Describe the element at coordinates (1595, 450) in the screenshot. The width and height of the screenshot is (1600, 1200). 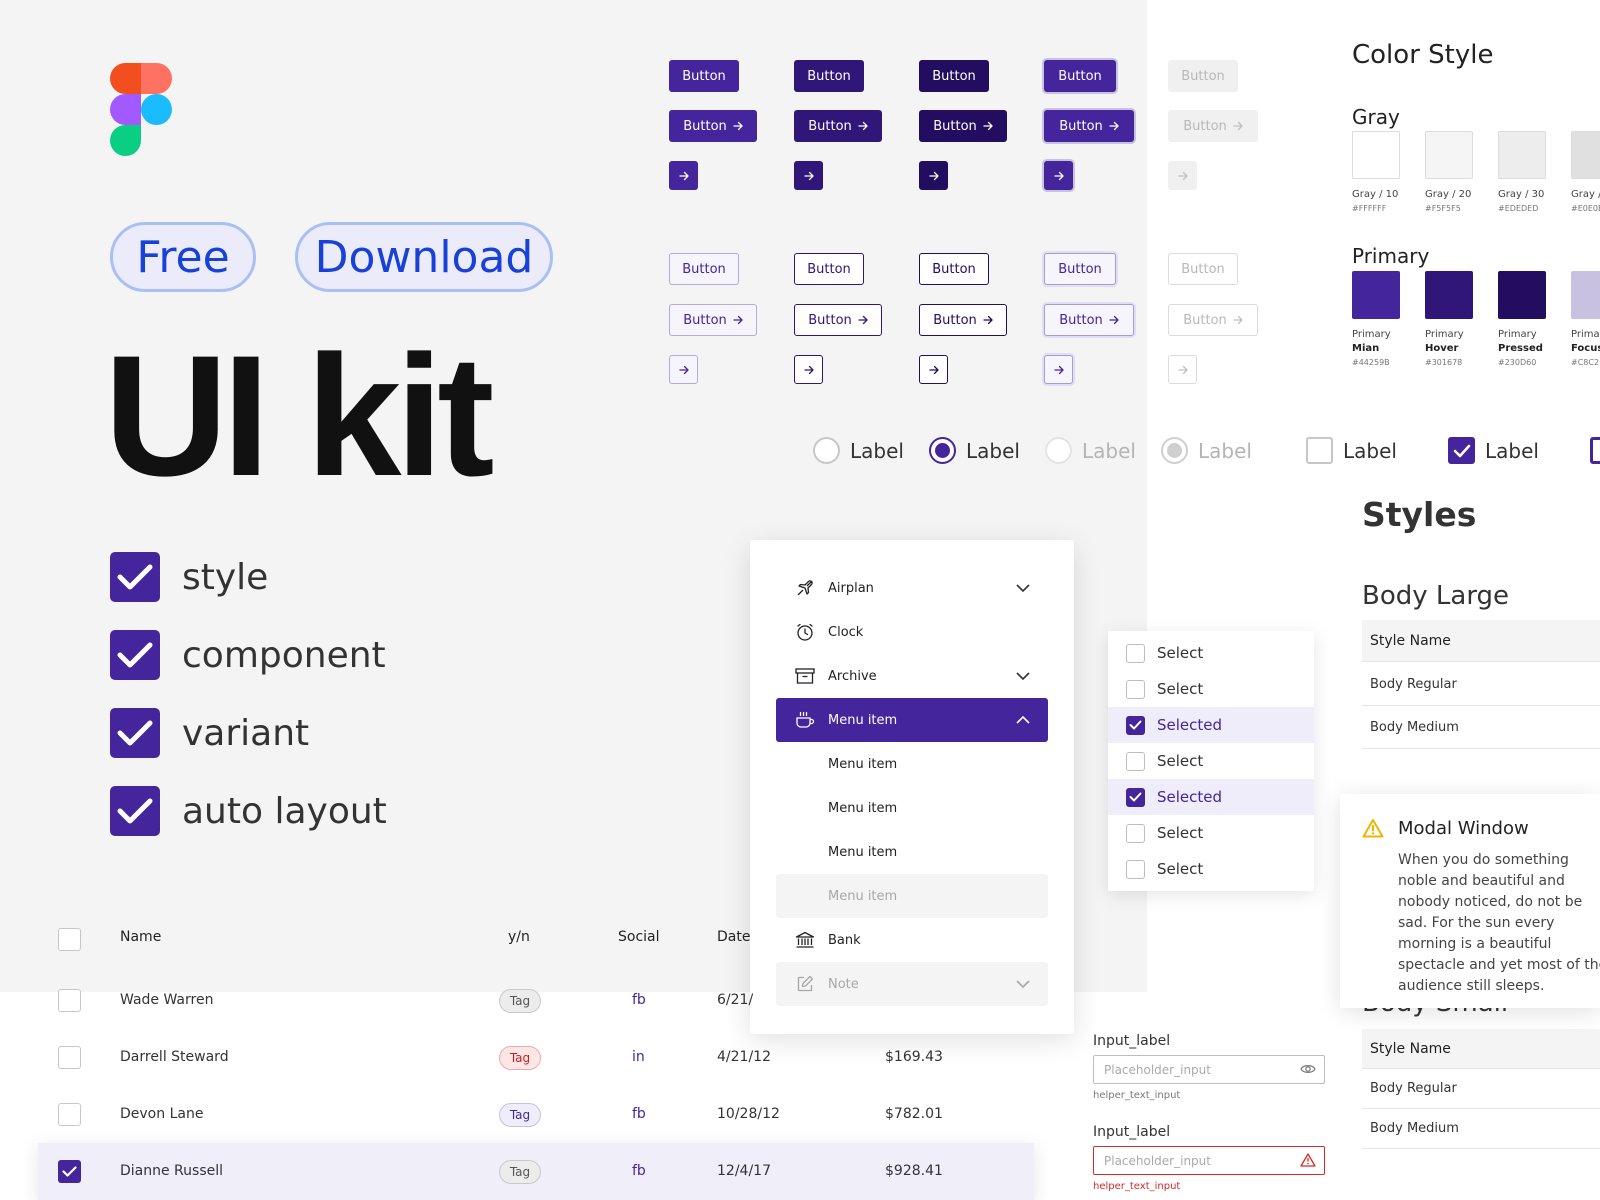
I see `checkbox-partial` at that location.